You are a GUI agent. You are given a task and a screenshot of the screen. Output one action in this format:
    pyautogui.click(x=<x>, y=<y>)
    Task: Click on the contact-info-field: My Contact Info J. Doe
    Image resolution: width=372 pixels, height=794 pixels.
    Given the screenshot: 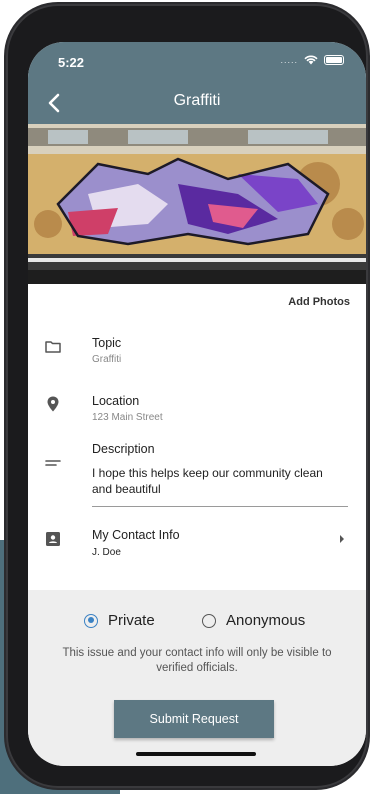 What is the action you would take?
    pyautogui.click(x=197, y=546)
    